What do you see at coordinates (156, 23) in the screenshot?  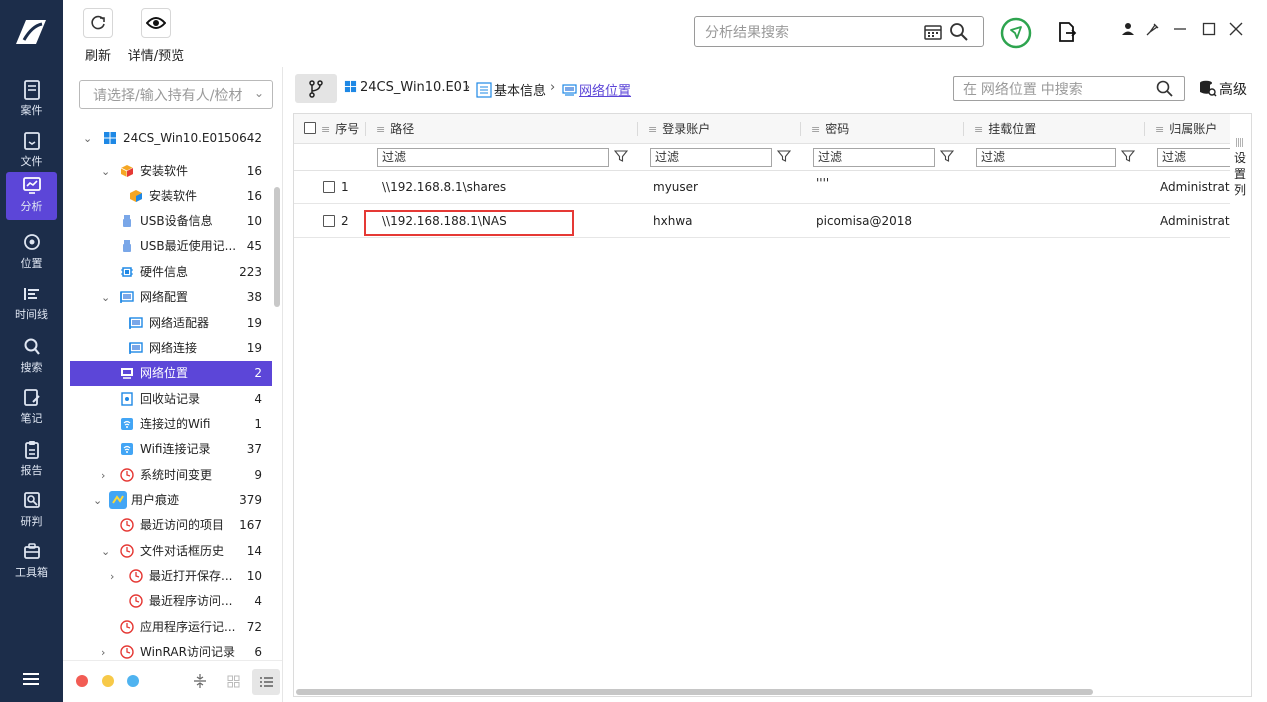 I see `eye-icon` at bounding box center [156, 23].